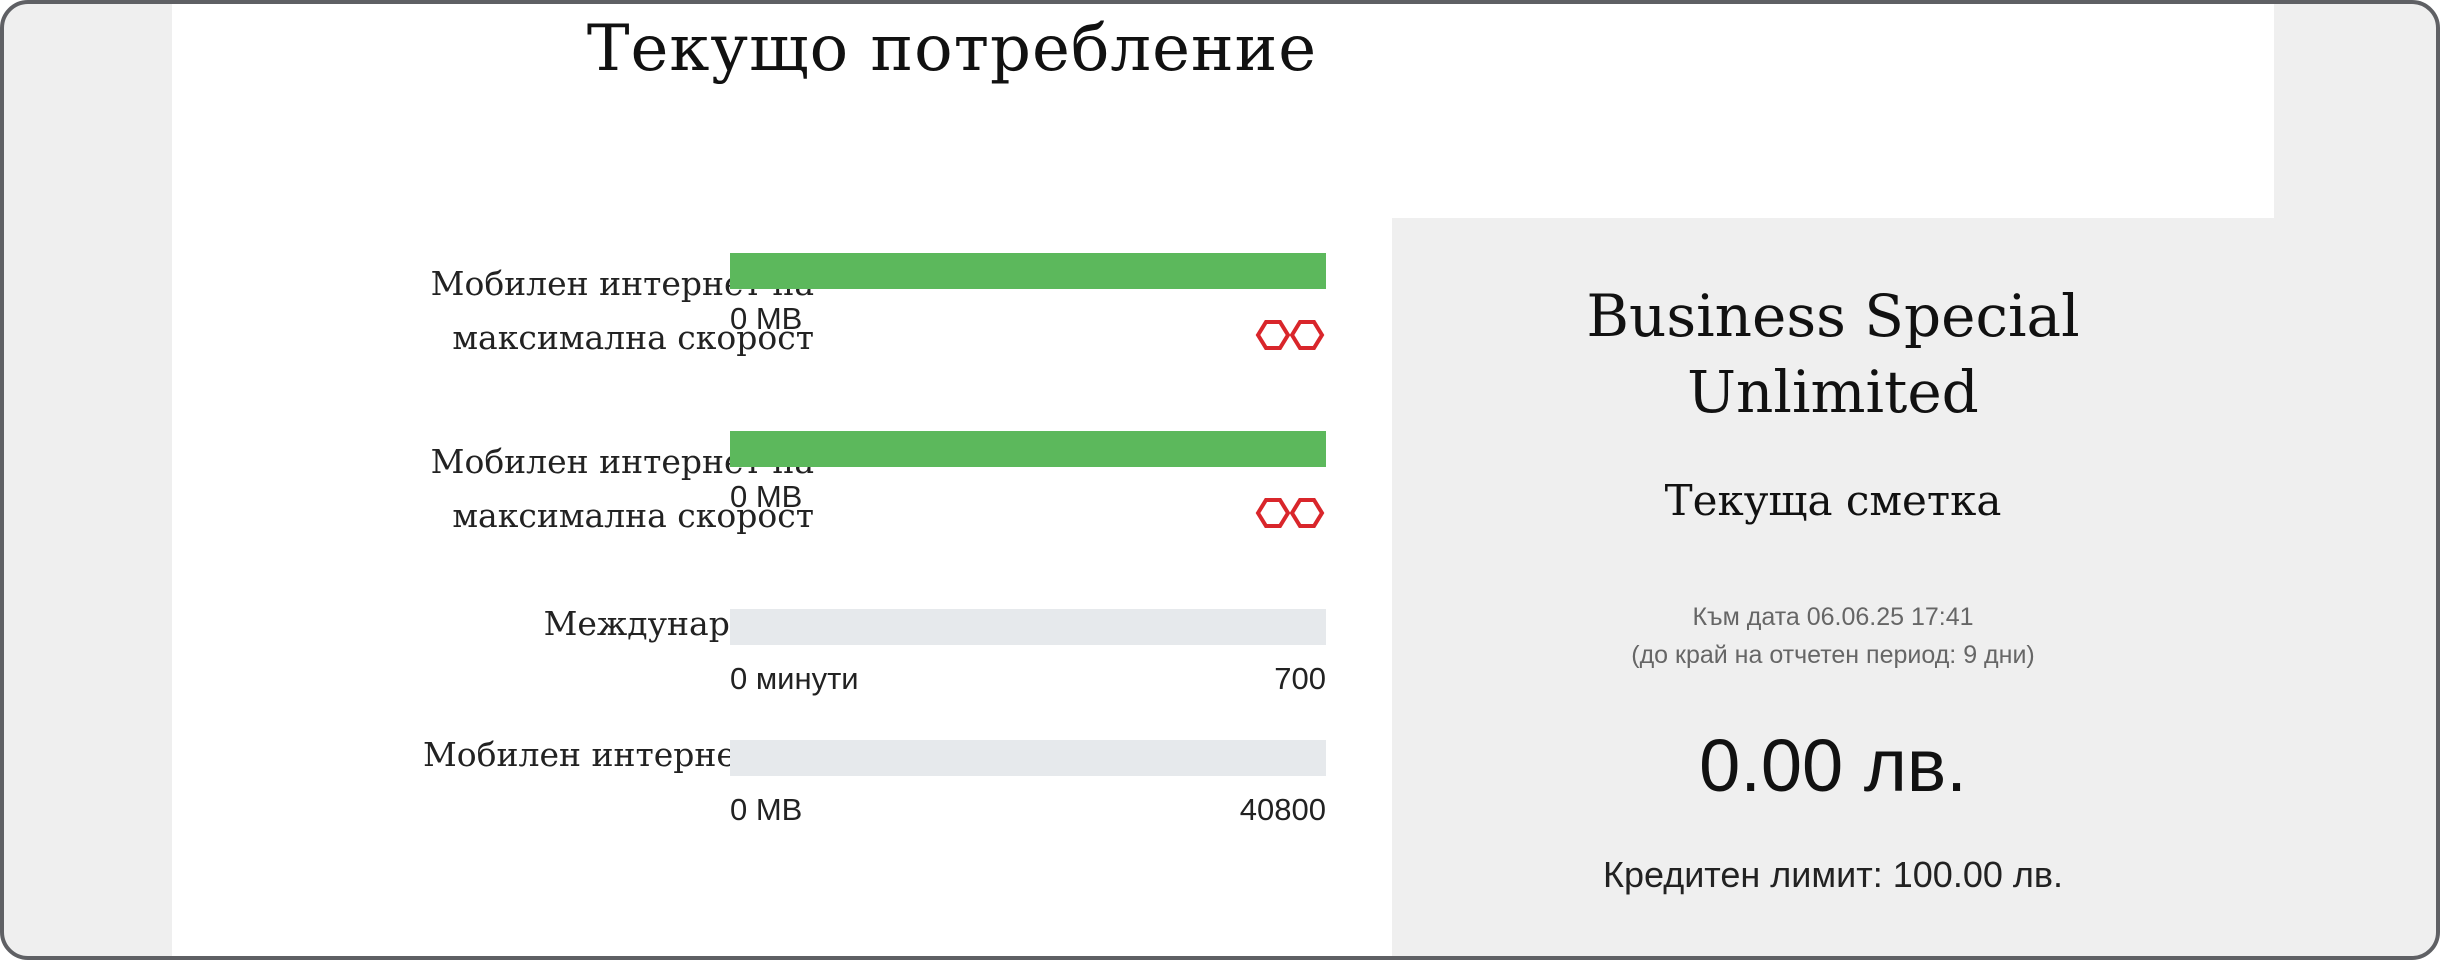 The width and height of the screenshot is (2440, 960). Describe the element at coordinates (1300, 678) in the screenshot. I see `usage-total: 700` at that location.